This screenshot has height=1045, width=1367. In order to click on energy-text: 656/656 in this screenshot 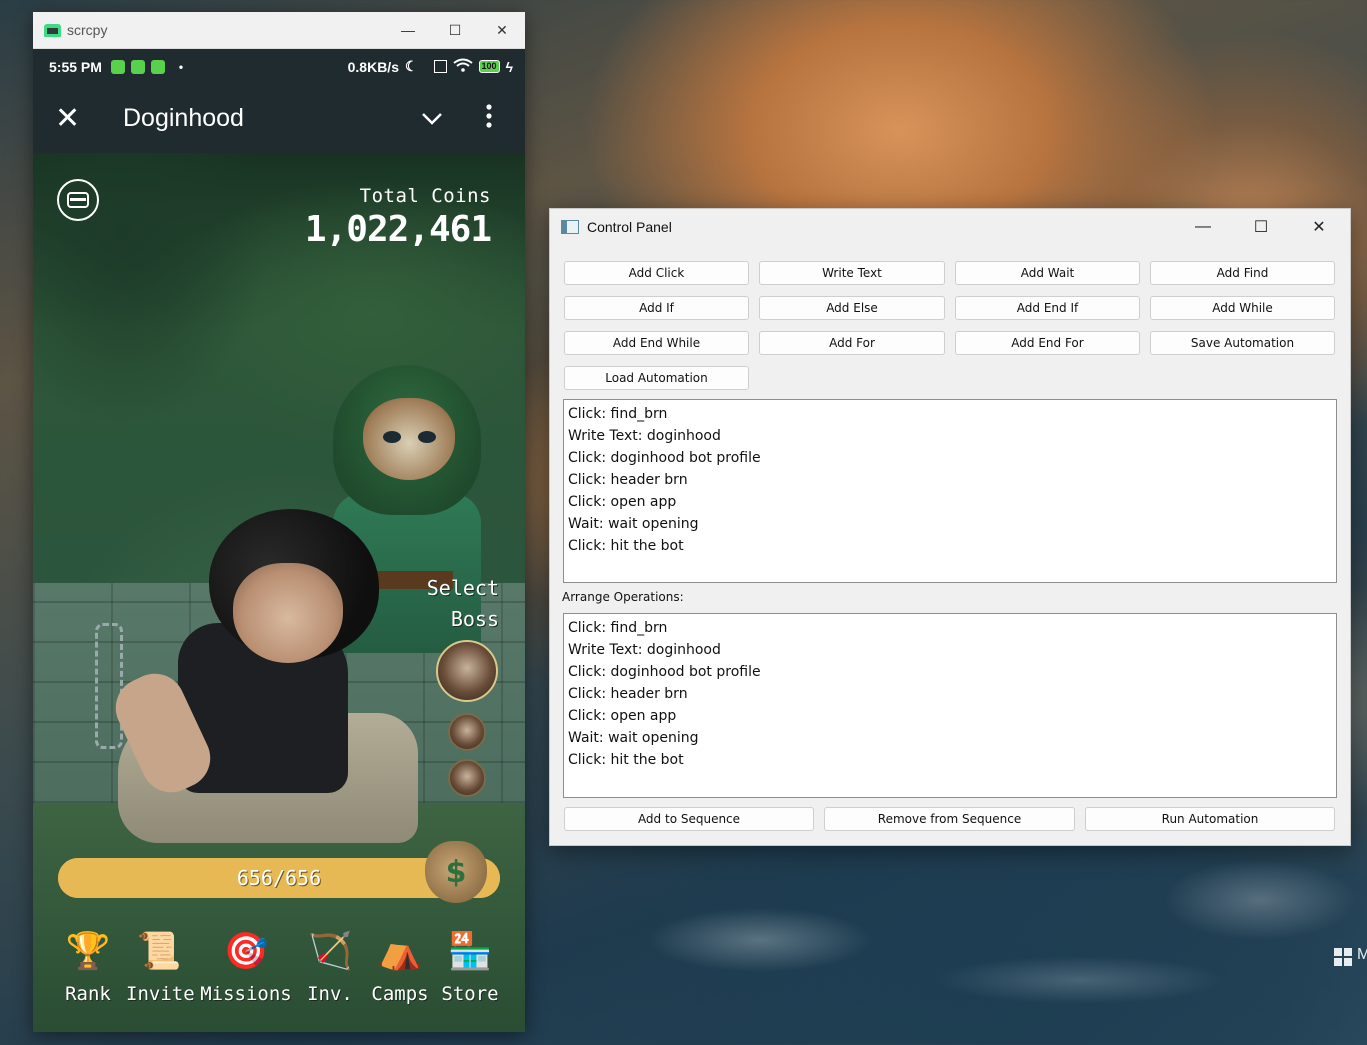, I will do `click(279, 878)`.